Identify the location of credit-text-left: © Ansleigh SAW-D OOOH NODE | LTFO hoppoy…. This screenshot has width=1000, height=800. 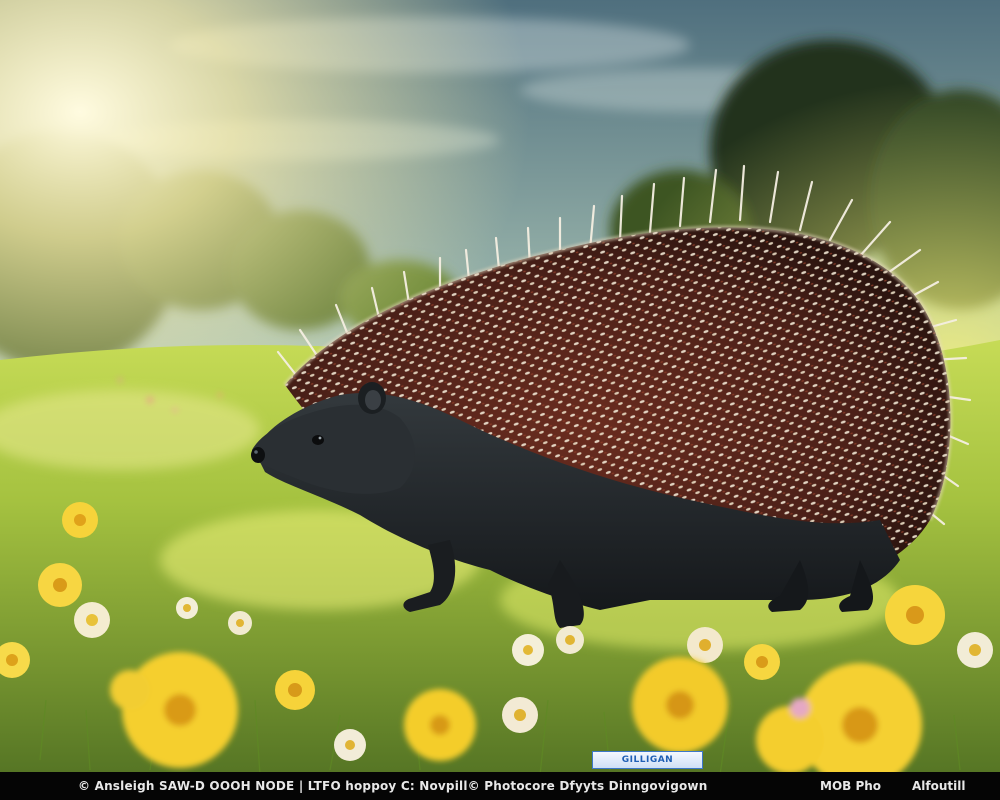
(393, 786).